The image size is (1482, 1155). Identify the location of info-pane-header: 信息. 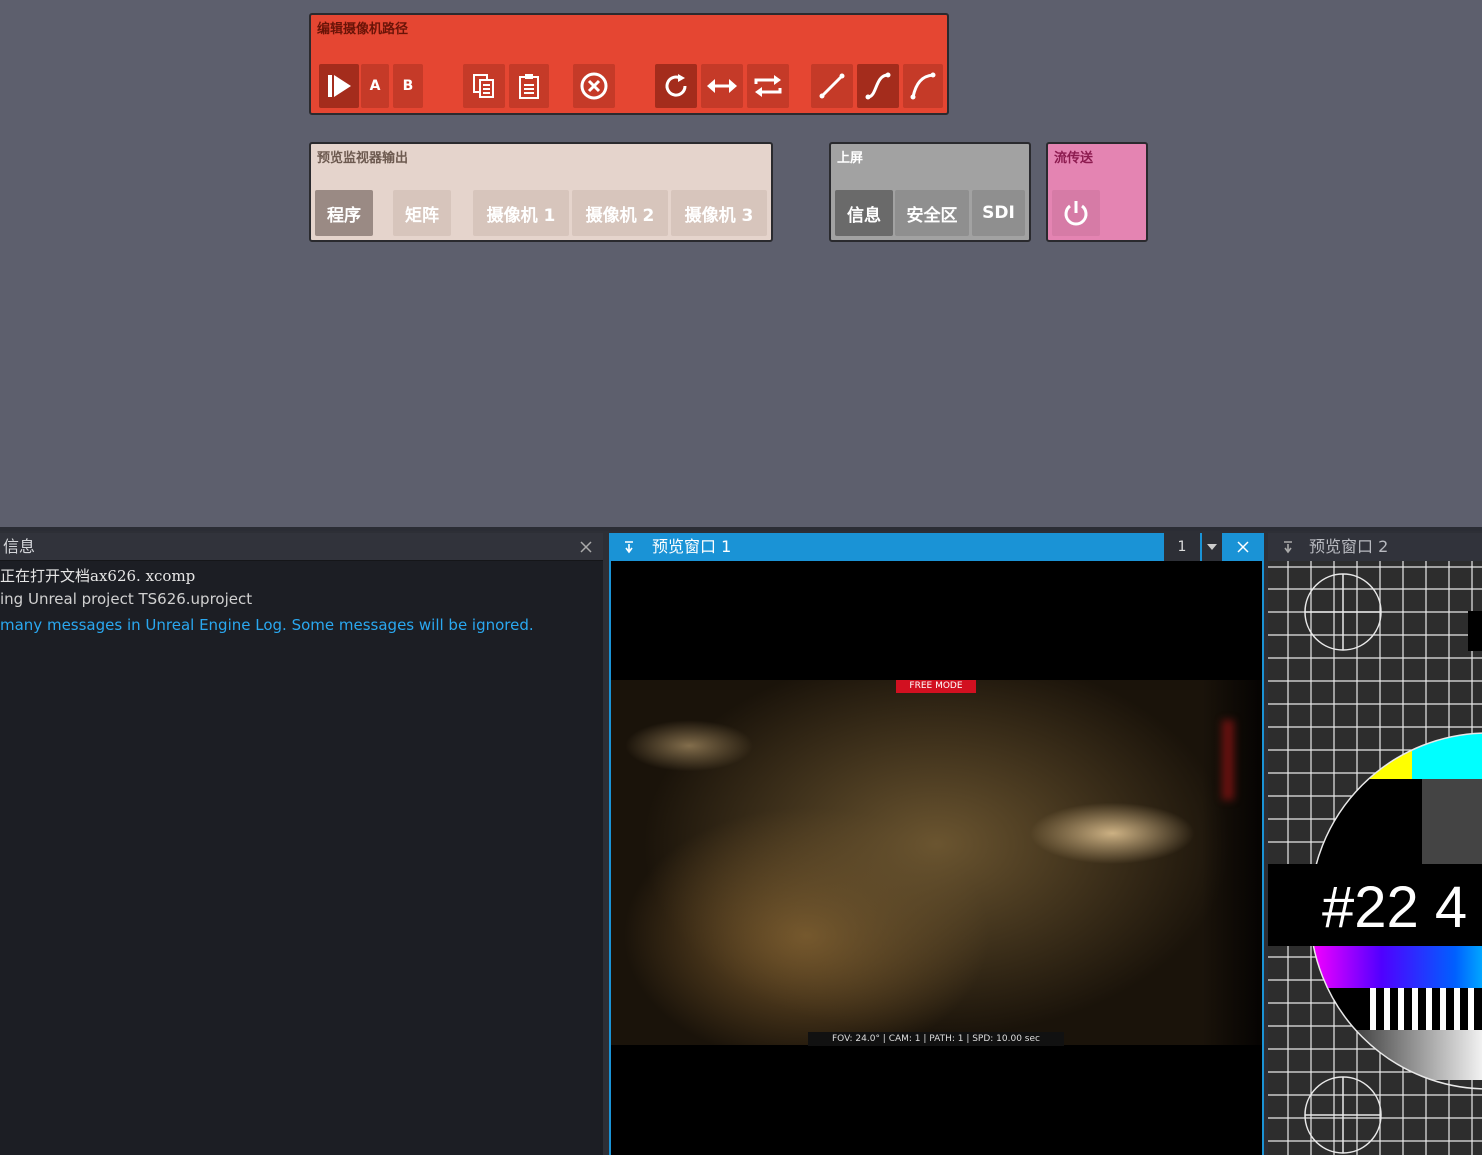
(301, 547).